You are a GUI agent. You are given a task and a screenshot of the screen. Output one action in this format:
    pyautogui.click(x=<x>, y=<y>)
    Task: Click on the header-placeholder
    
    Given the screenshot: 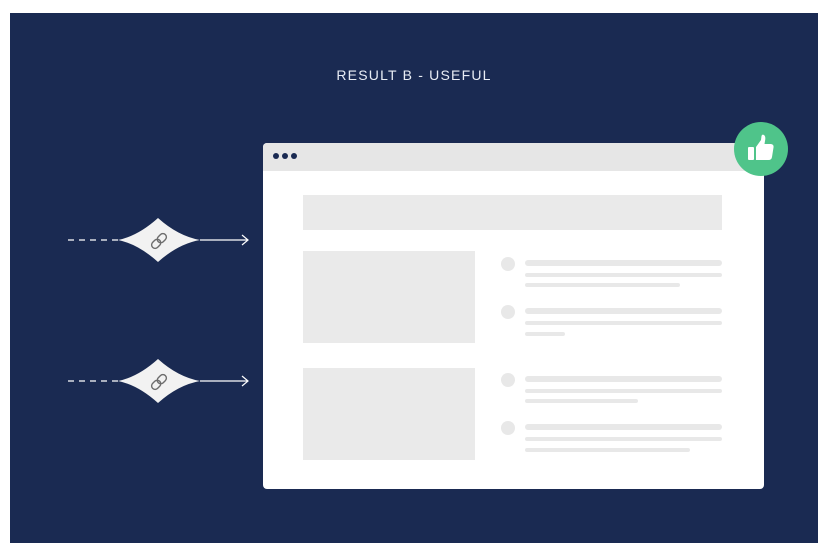 What is the action you would take?
    pyautogui.click(x=512, y=212)
    